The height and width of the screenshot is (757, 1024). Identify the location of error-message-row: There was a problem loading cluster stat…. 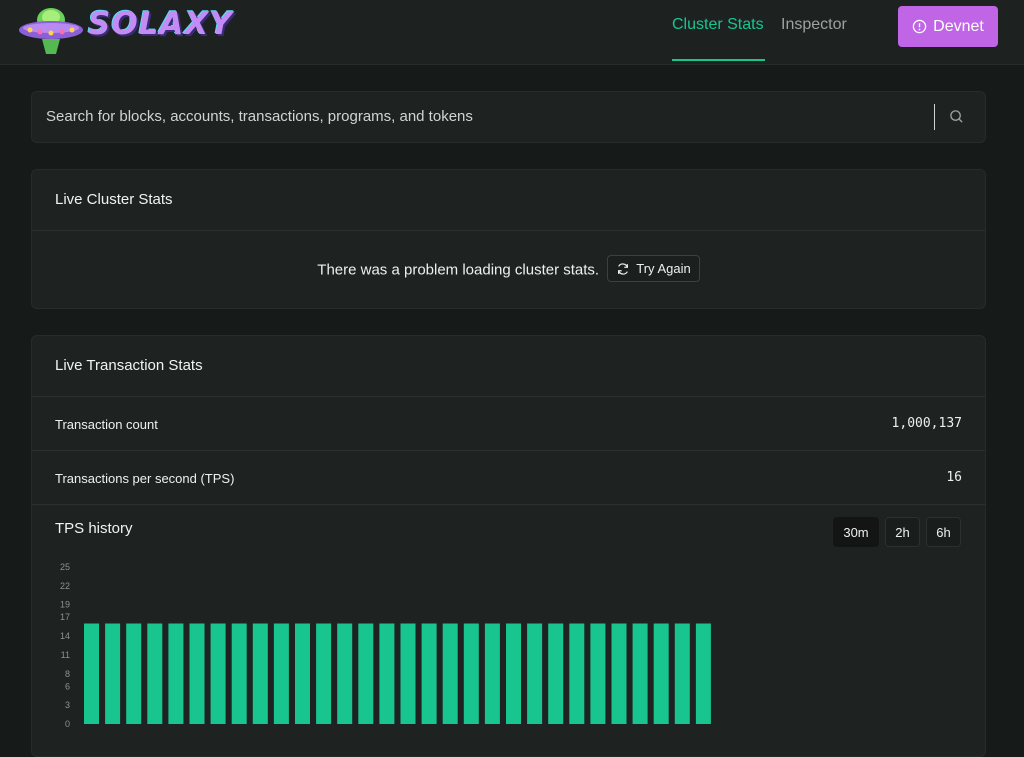
(508, 269).